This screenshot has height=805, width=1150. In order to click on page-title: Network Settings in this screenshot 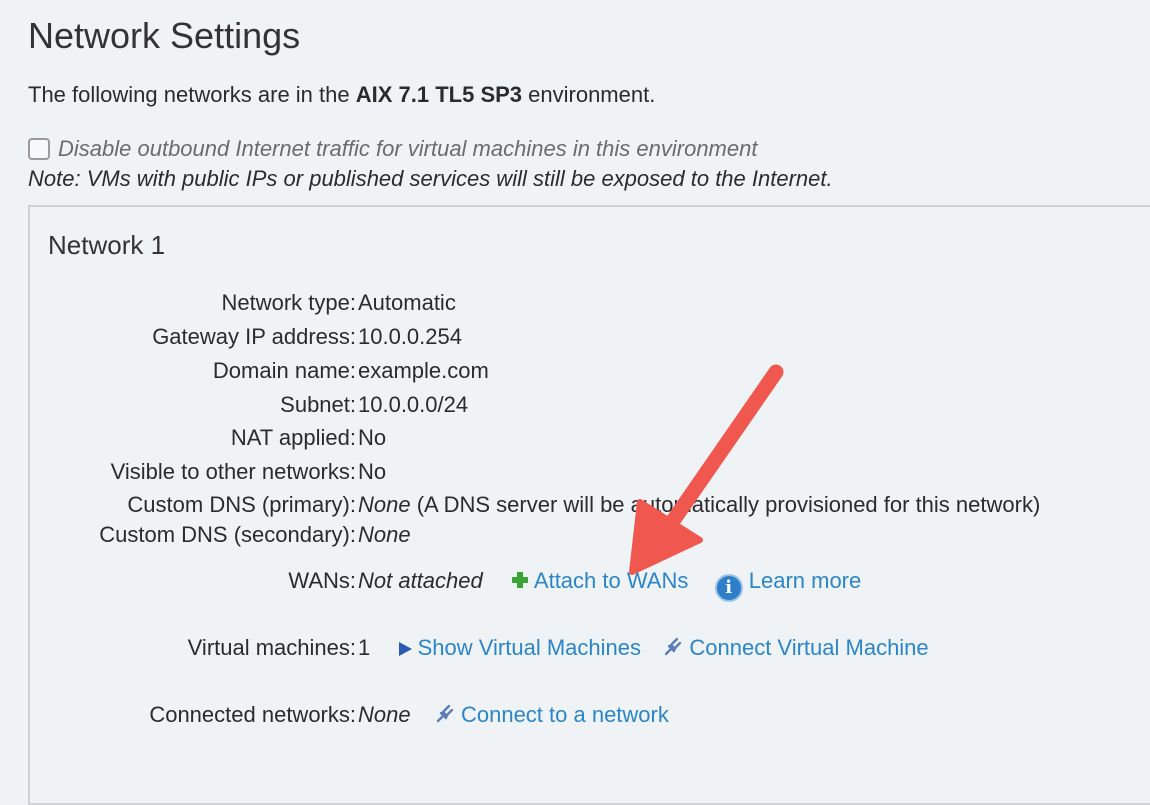, I will do `click(164, 35)`.